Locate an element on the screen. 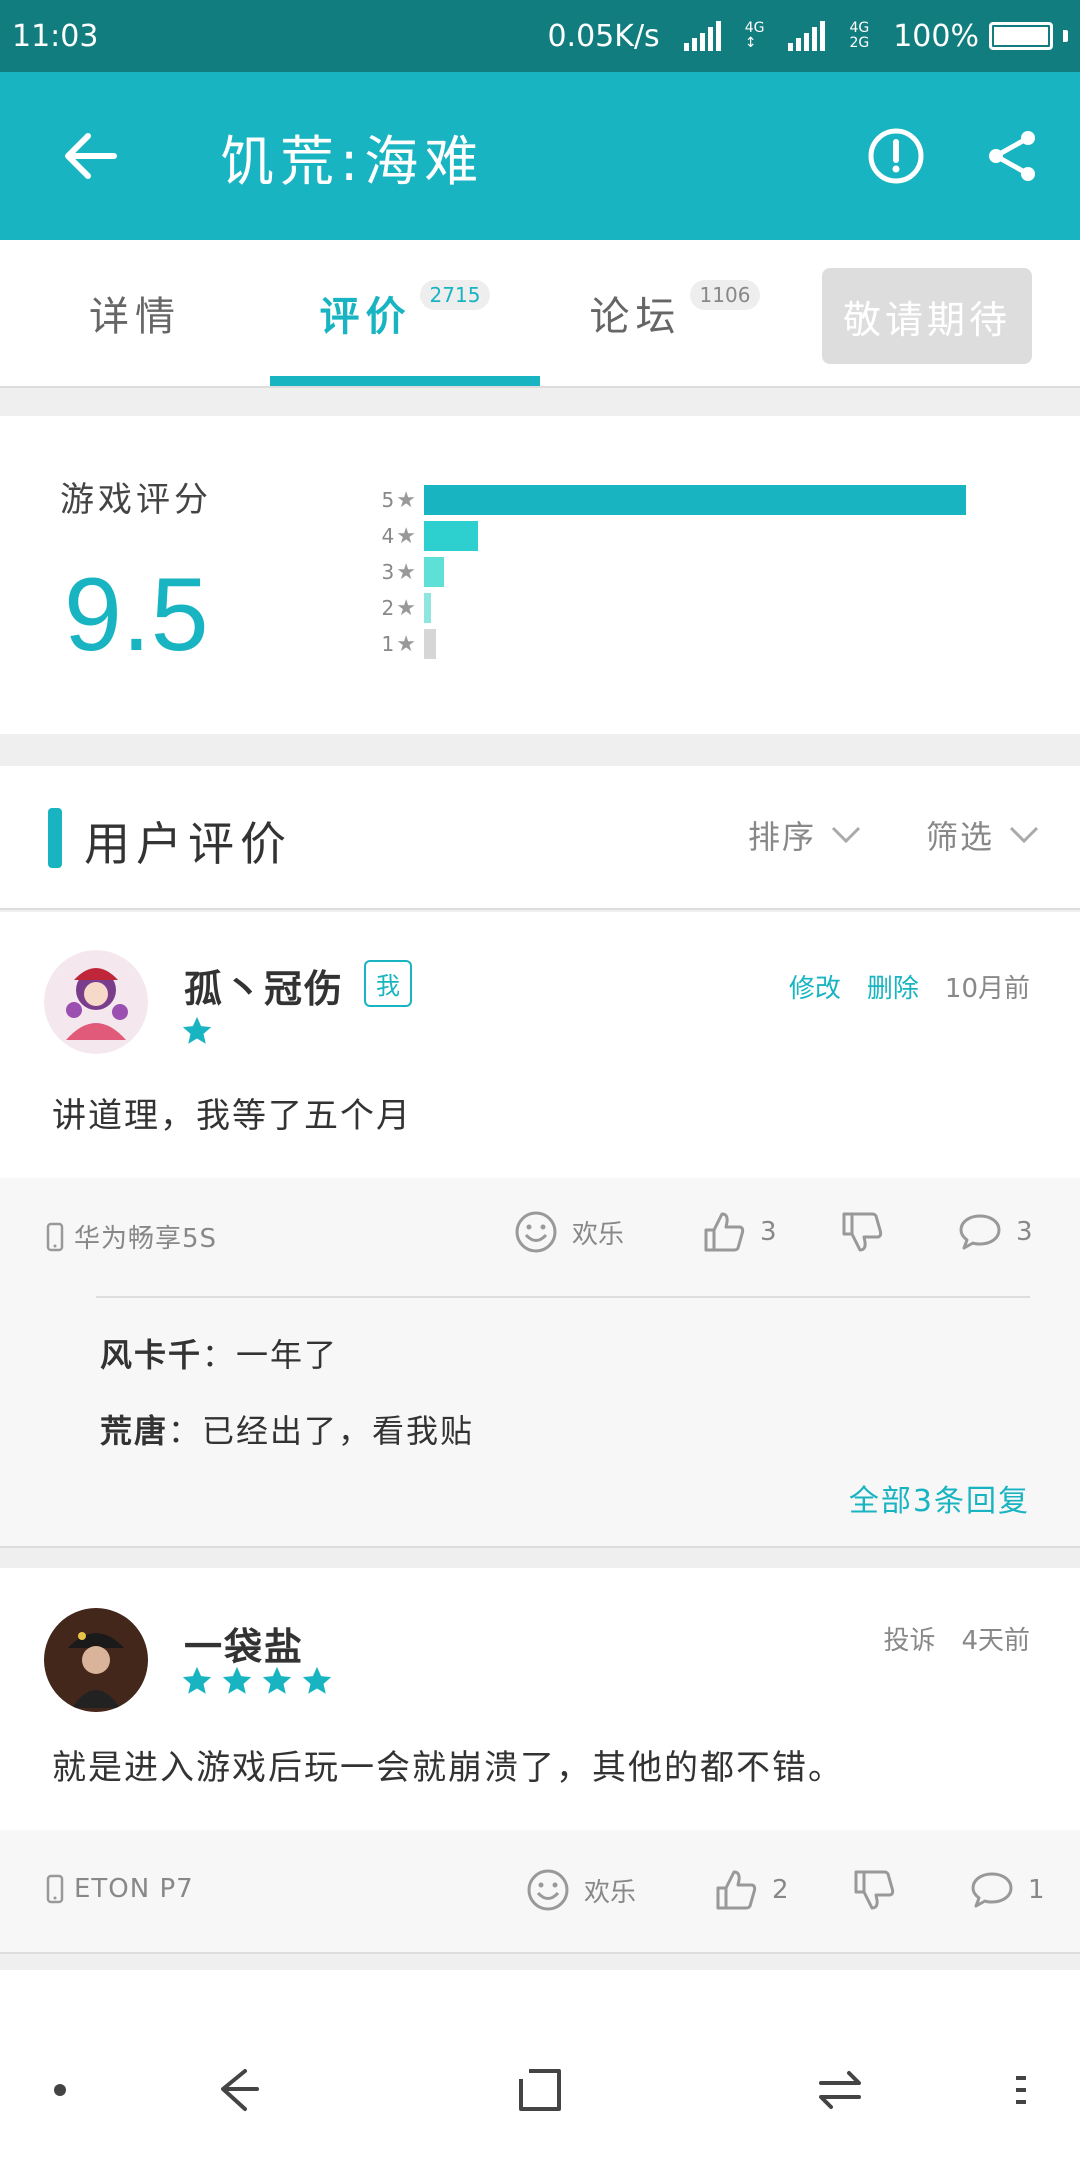 Image resolution: width=1080 pixels, height=2160 pixels. like-button: 3 is located at coordinates (739, 1232).